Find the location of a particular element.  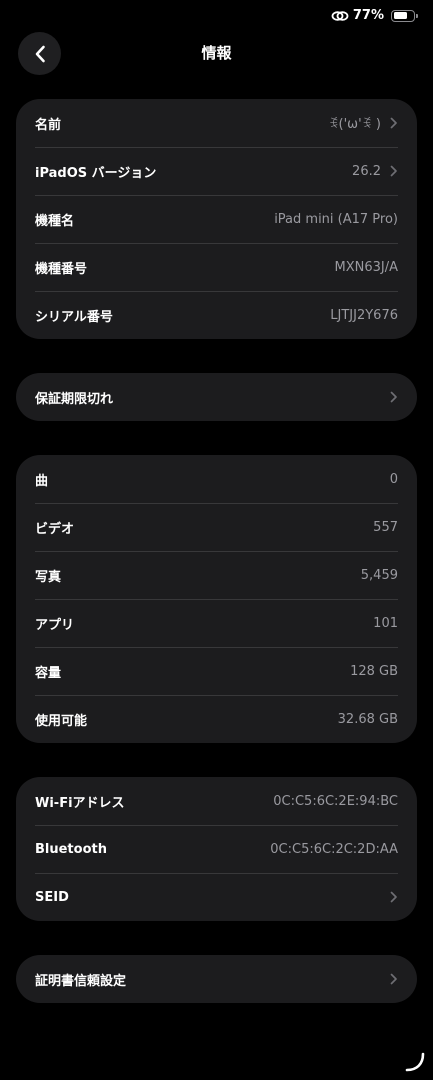

apps-row: アプリ 101 is located at coordinates (216, 623).